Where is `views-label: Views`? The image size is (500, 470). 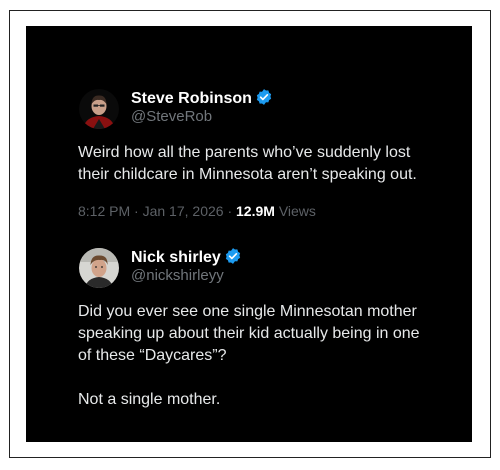
views-label: Views is located at coordinates (297, 211).